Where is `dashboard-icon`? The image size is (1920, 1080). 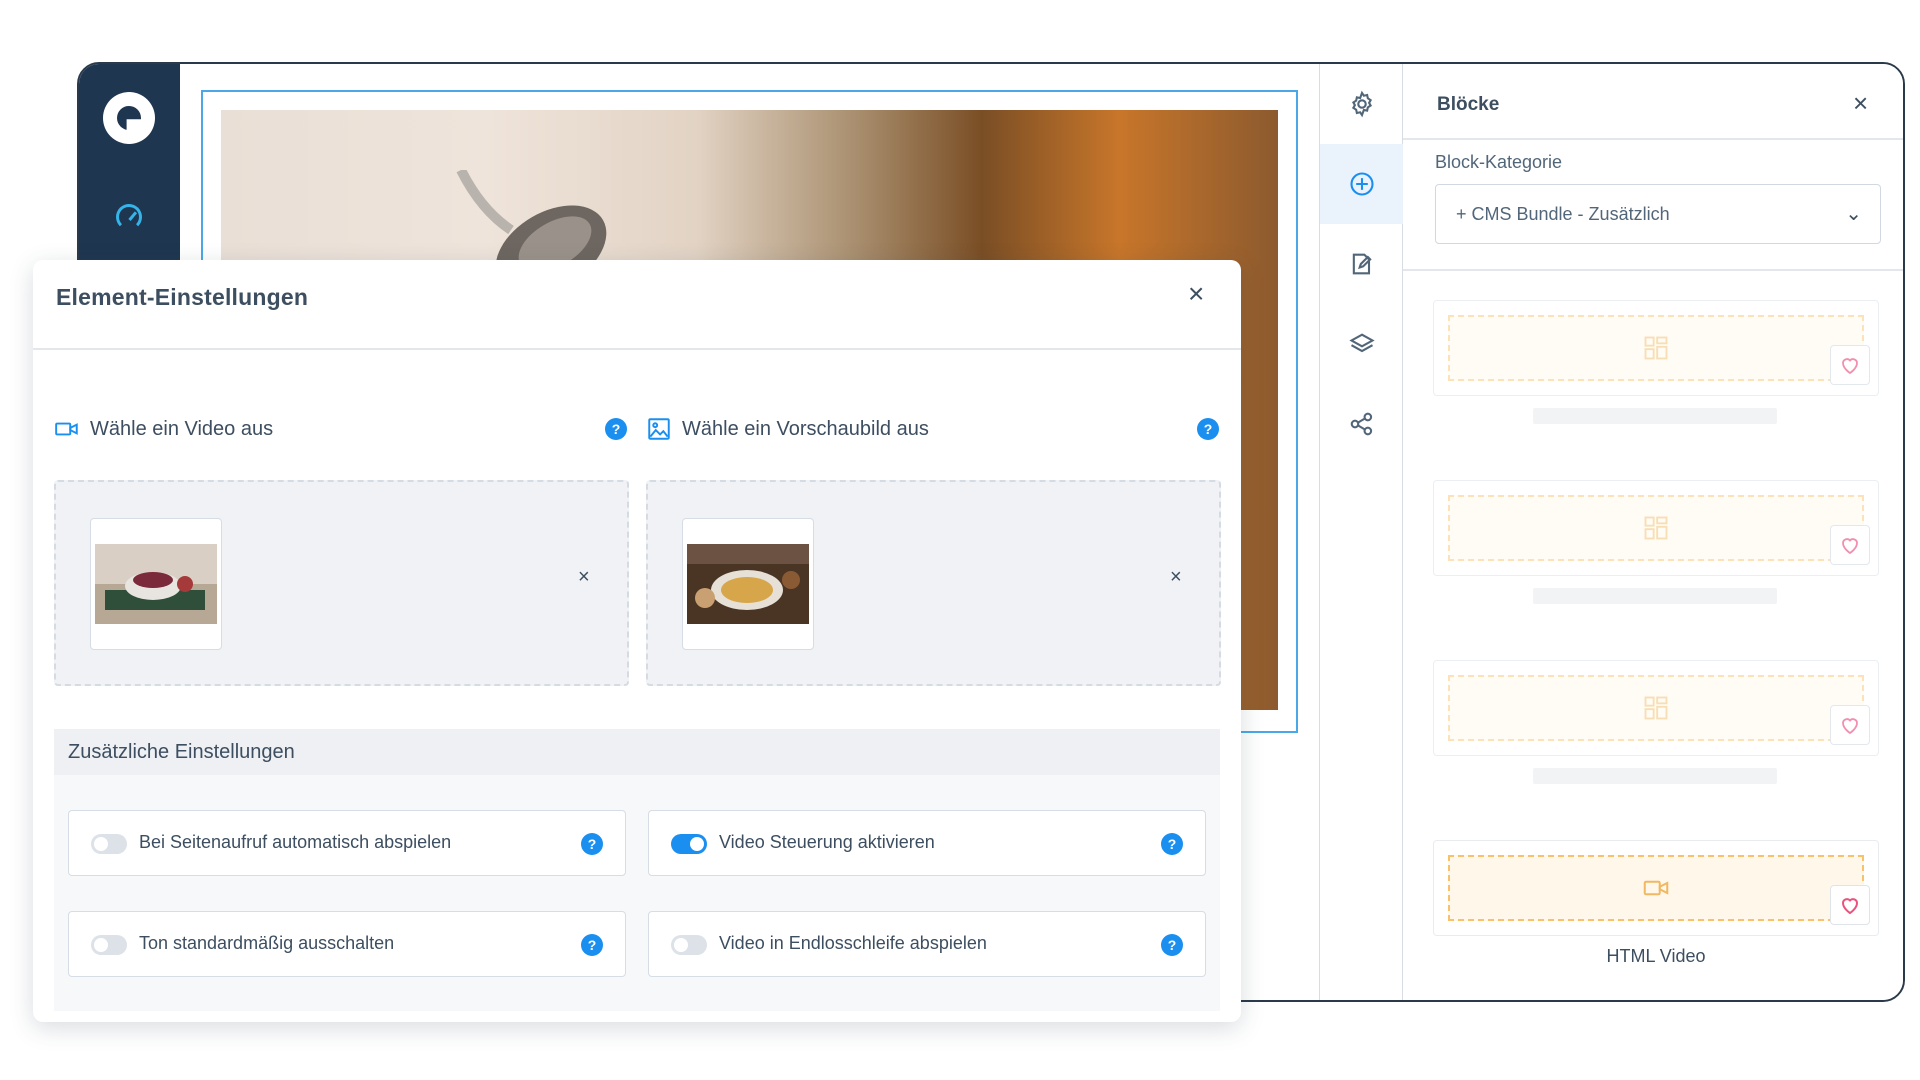
dashboard-icon is located at coordinates (129, 217).